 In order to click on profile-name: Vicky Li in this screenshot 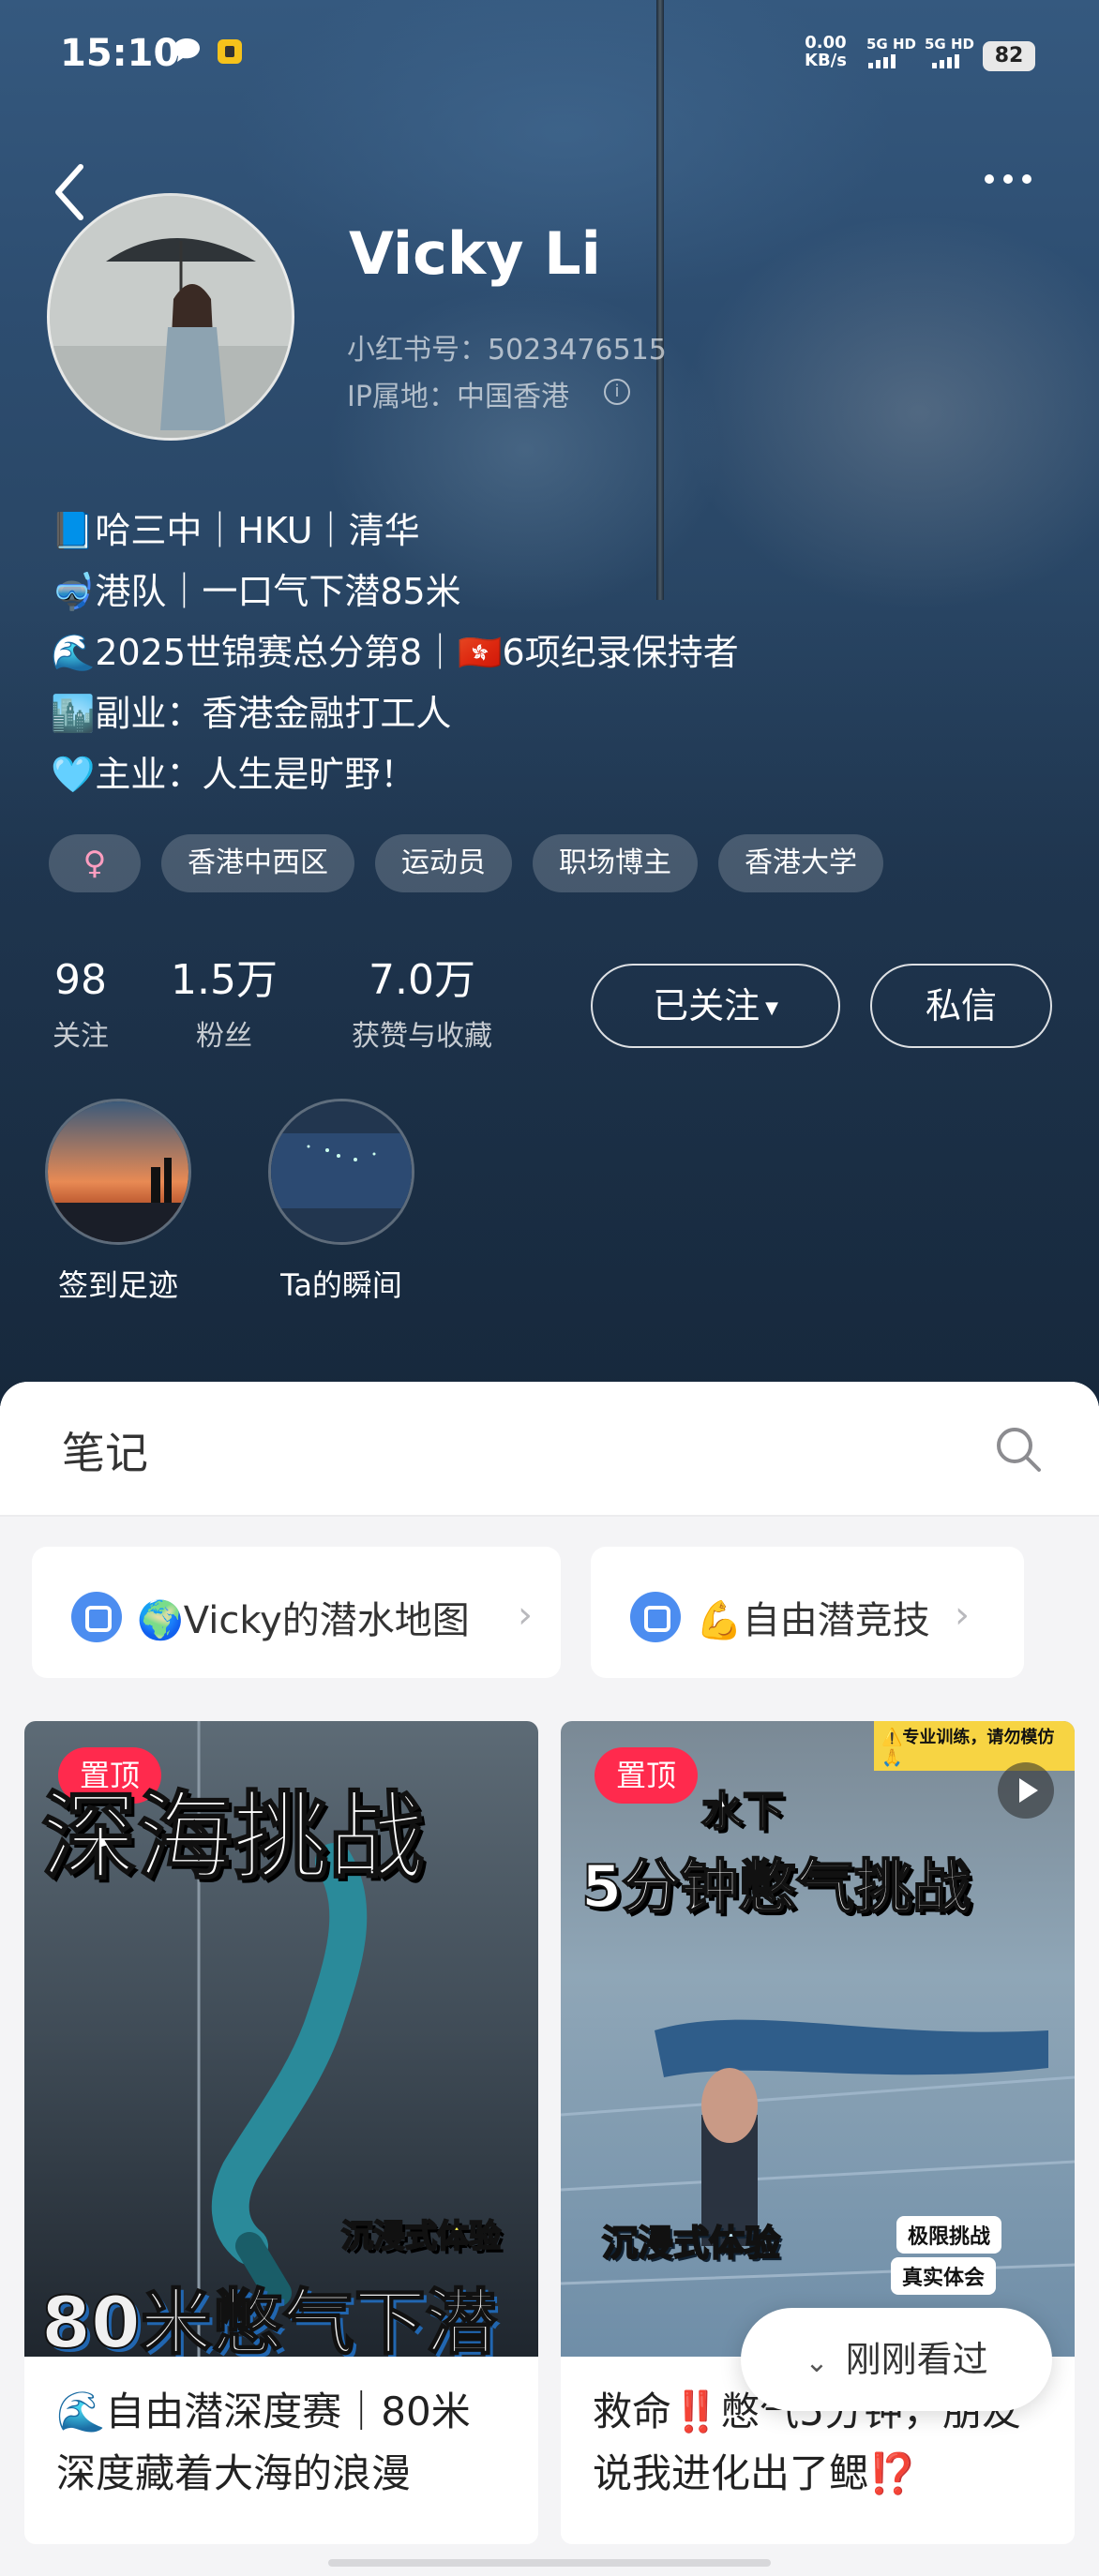, I will do `click(475, 253)`.